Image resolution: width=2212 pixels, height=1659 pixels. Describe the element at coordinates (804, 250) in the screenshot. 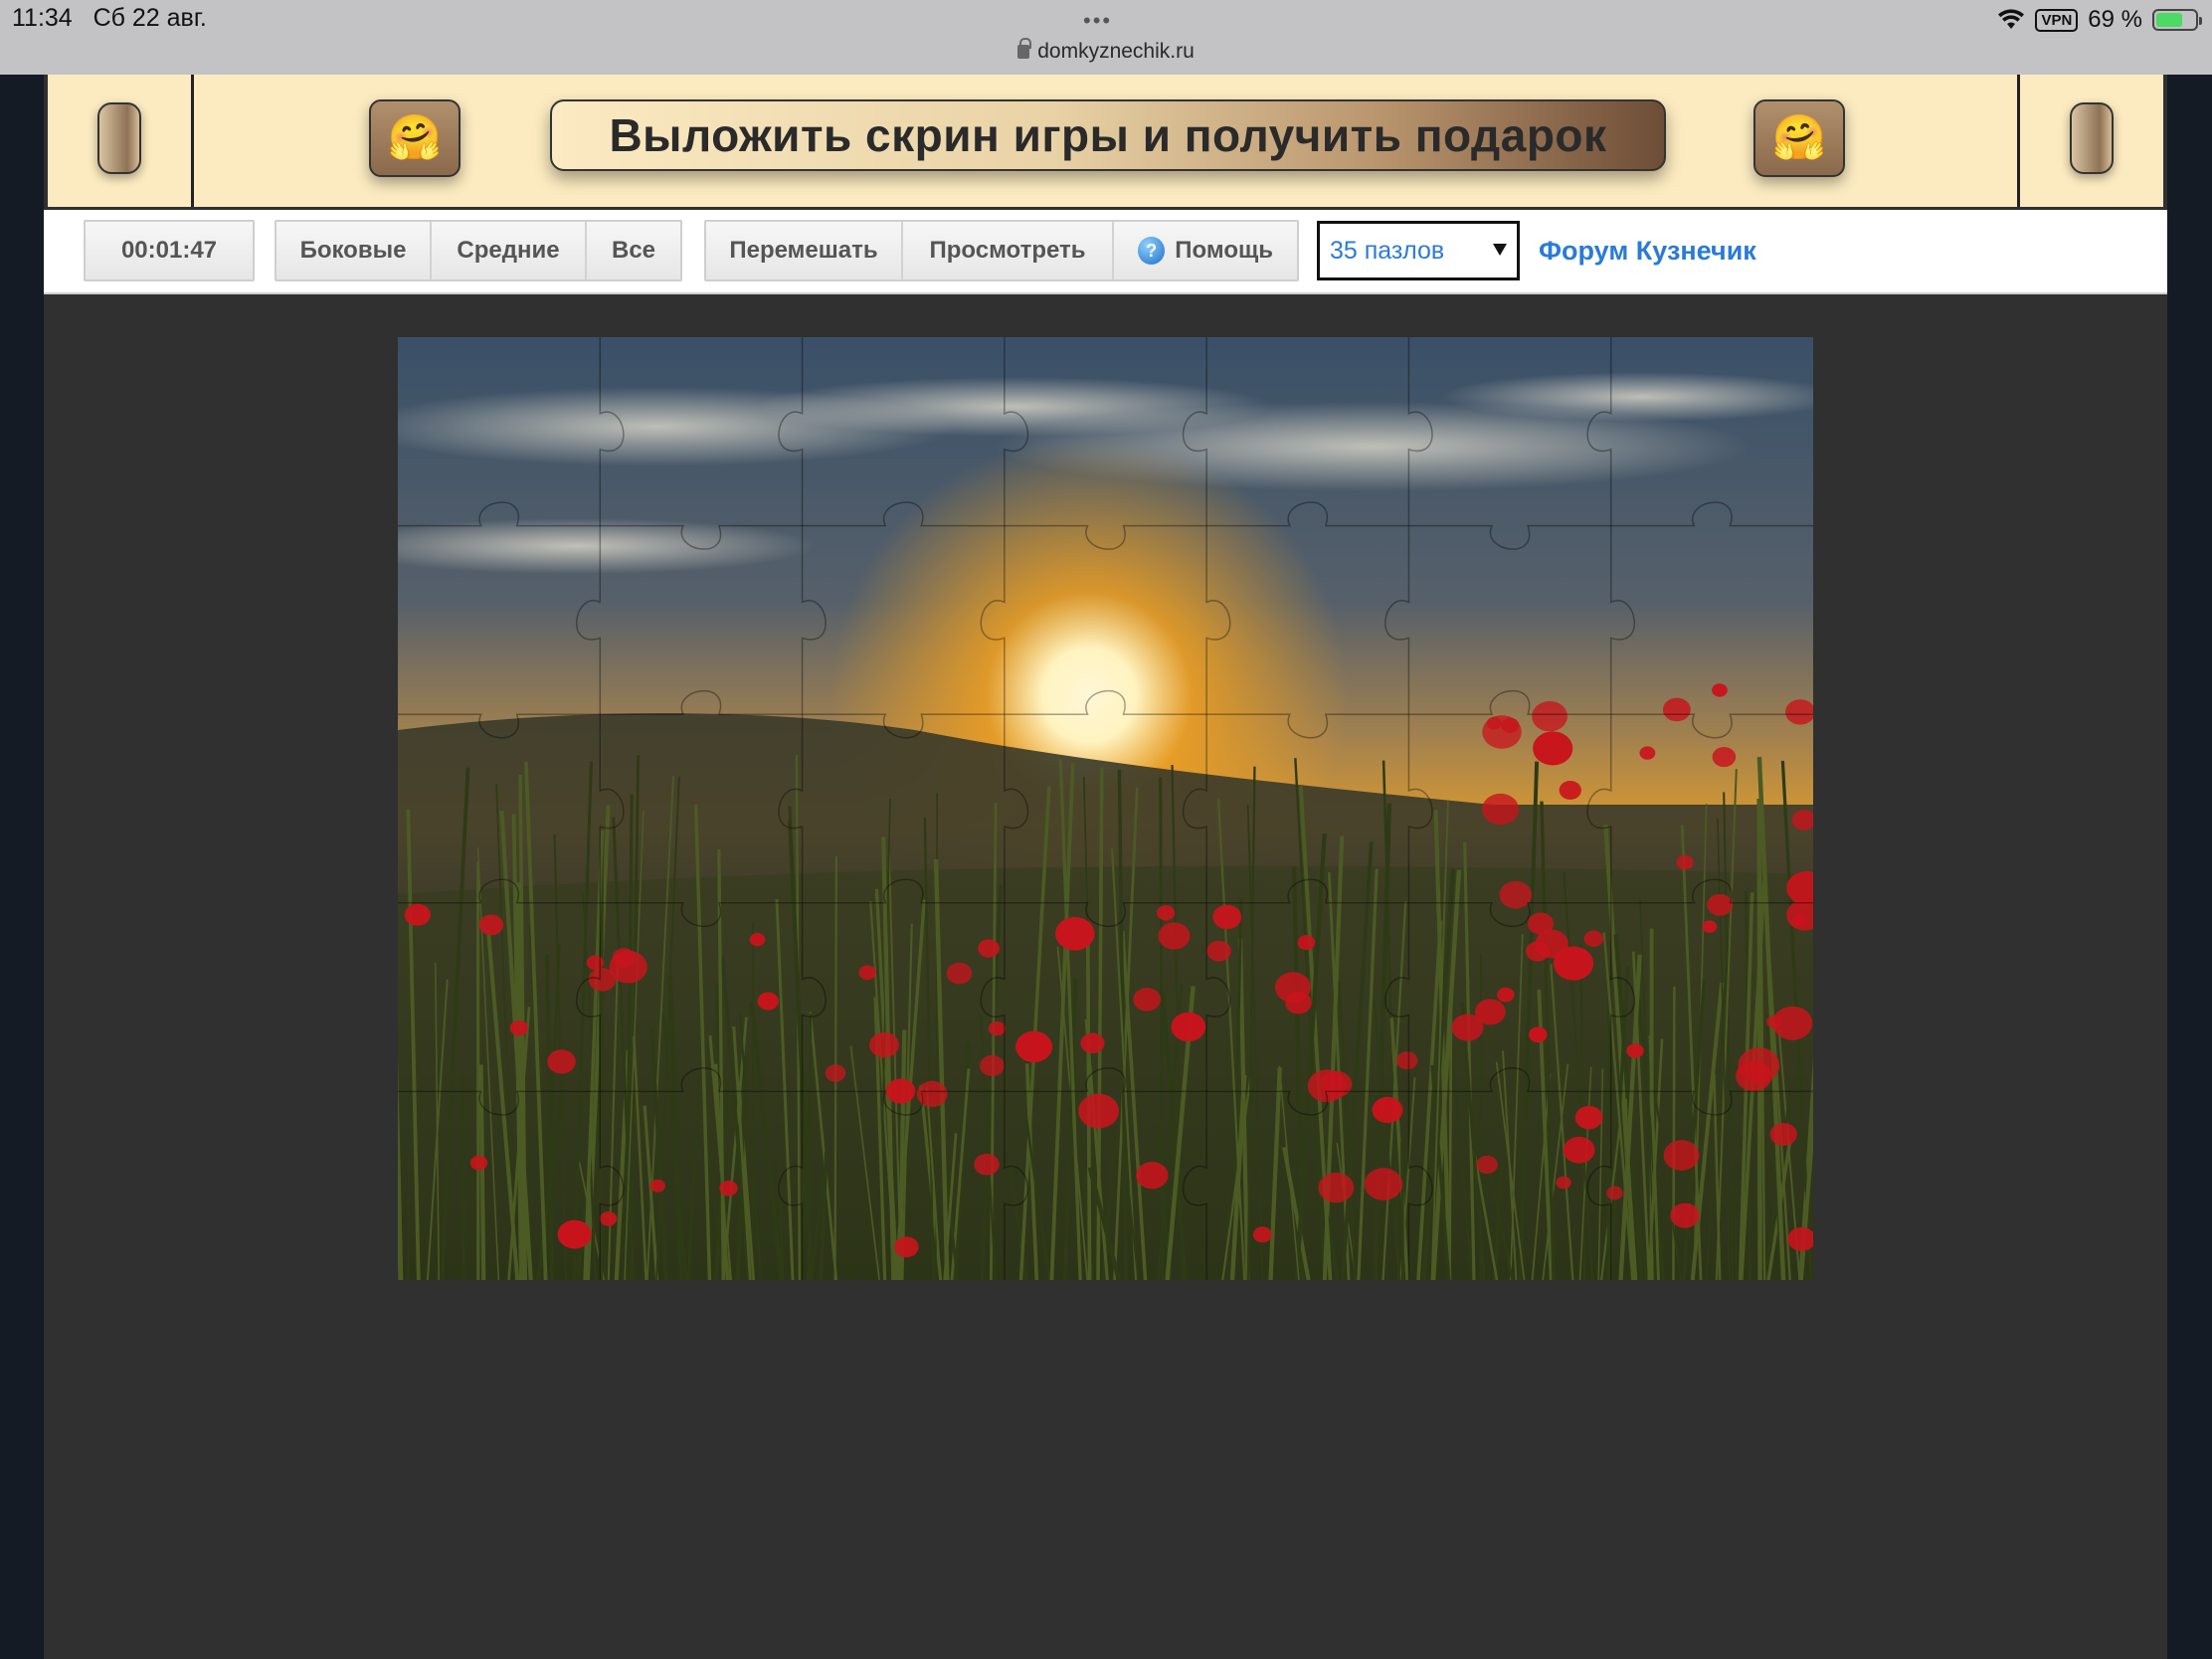

I see `shuffle-button: Перемешать` at that location.